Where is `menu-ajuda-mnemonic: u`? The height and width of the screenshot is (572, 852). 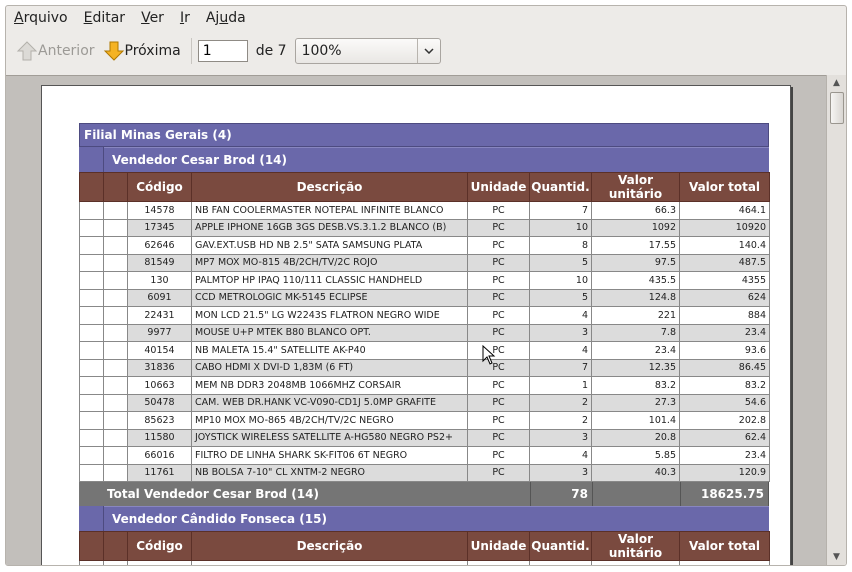 menu-ajuda-mnemonic: u is located at coordinates (224, 18).